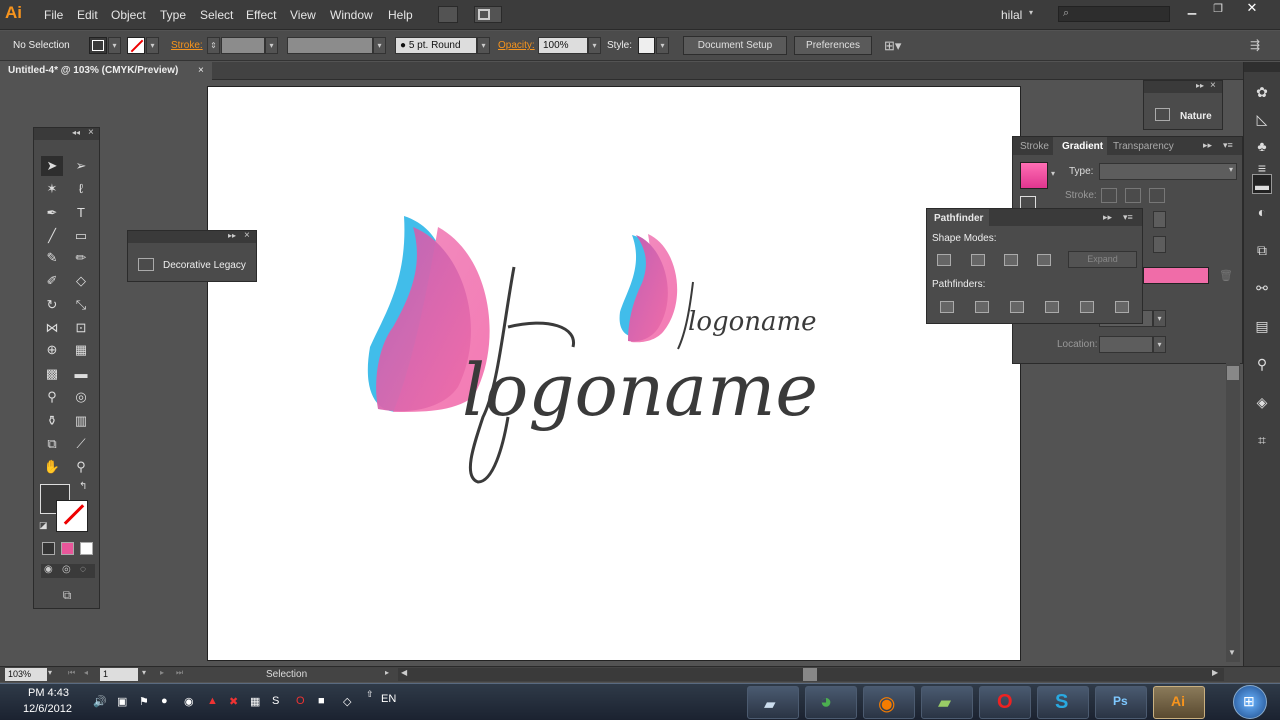 The image size is (1280, 720). I want to click on appearance-icon: ⧉, so click(1262, 250).